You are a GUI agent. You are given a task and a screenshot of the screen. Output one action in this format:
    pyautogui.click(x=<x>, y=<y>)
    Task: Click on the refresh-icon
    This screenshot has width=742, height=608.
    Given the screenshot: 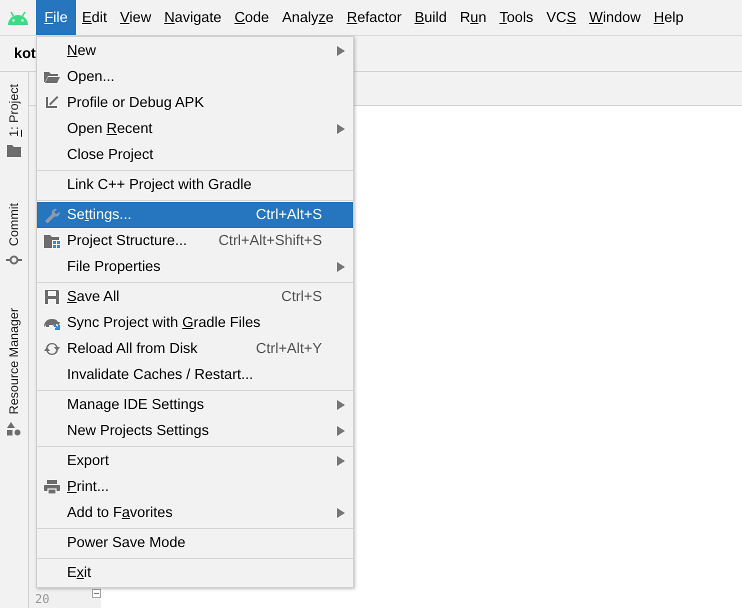 What is the action you would take?
    pyautogui.click(x=52, y=349)
    